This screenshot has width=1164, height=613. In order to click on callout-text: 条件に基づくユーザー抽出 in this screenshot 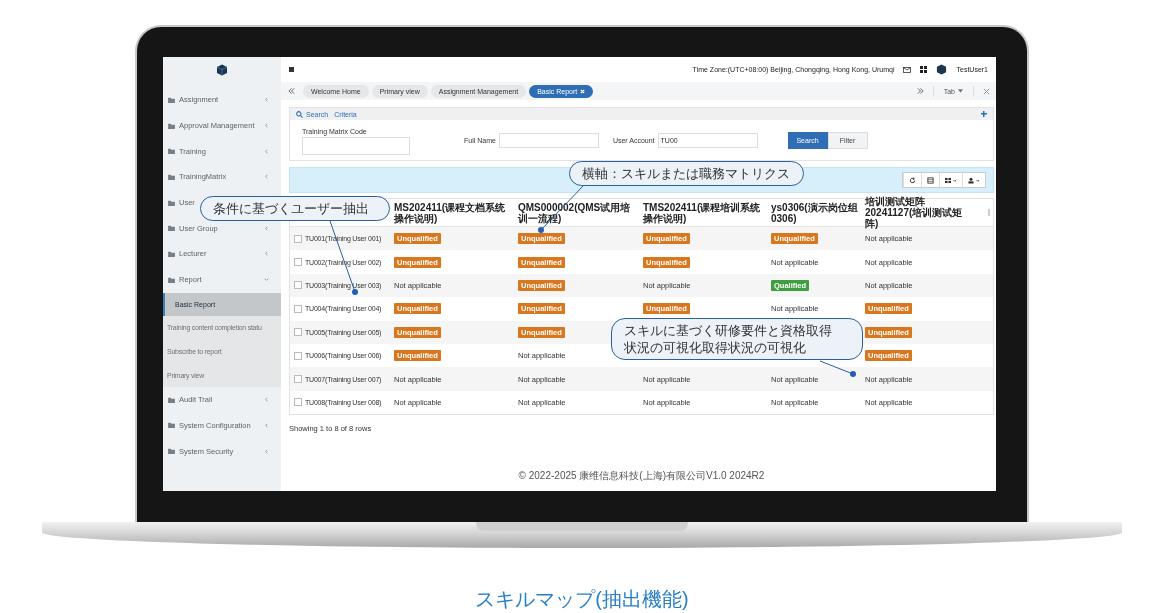, I will do `click(291, 208)`.